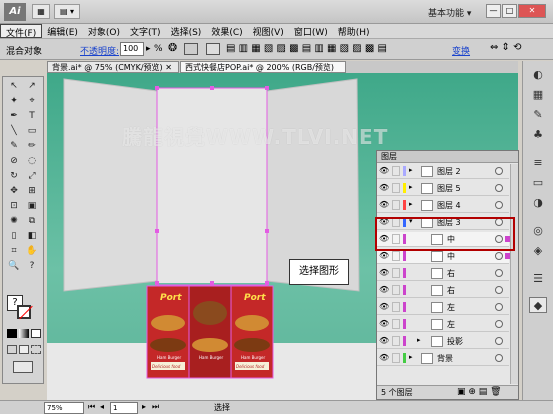  I want to click on tool-2-icon: ✦, so click(14, 101).